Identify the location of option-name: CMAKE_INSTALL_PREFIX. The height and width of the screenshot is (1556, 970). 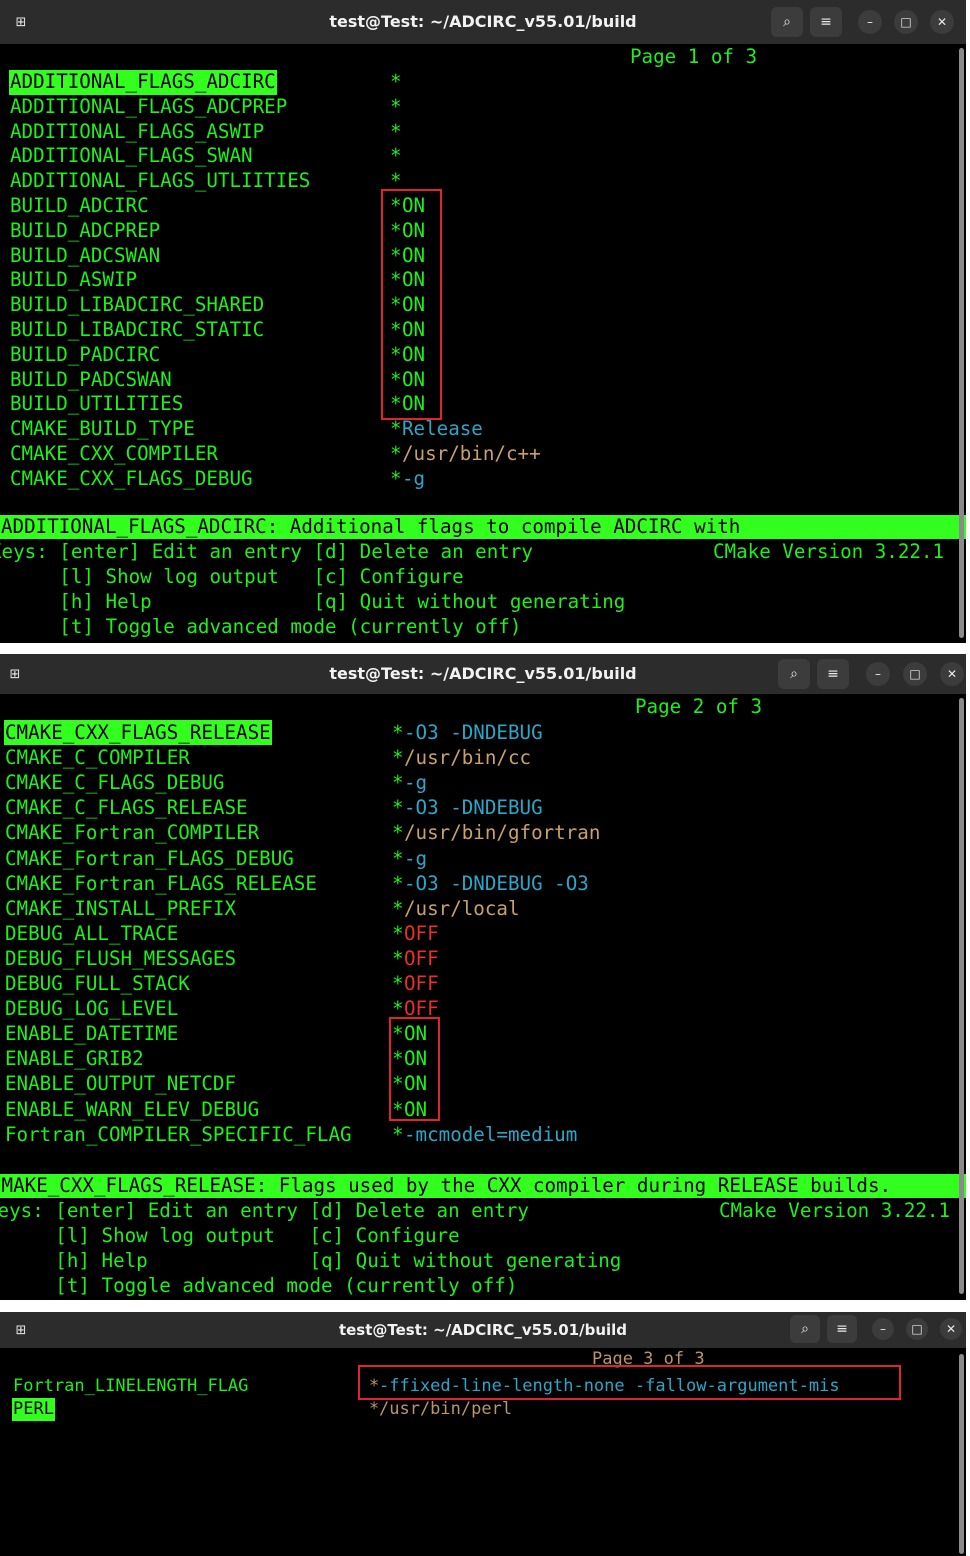
(121, 908).